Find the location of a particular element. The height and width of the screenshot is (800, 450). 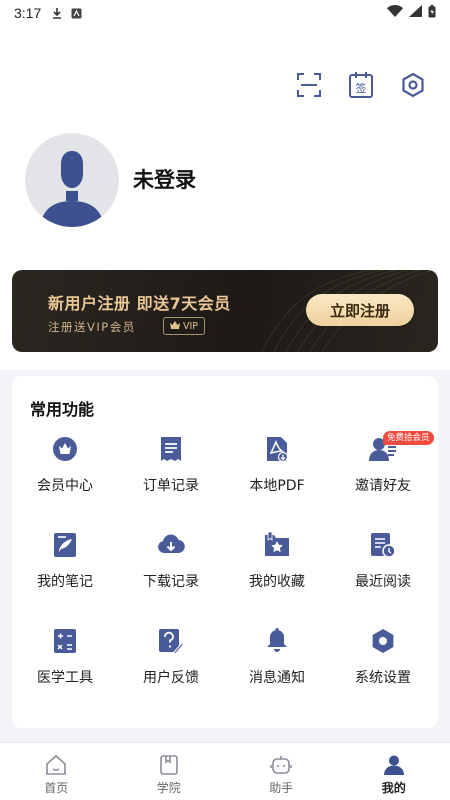

nav-academy: 学院 is located at coordinates (169, 771).